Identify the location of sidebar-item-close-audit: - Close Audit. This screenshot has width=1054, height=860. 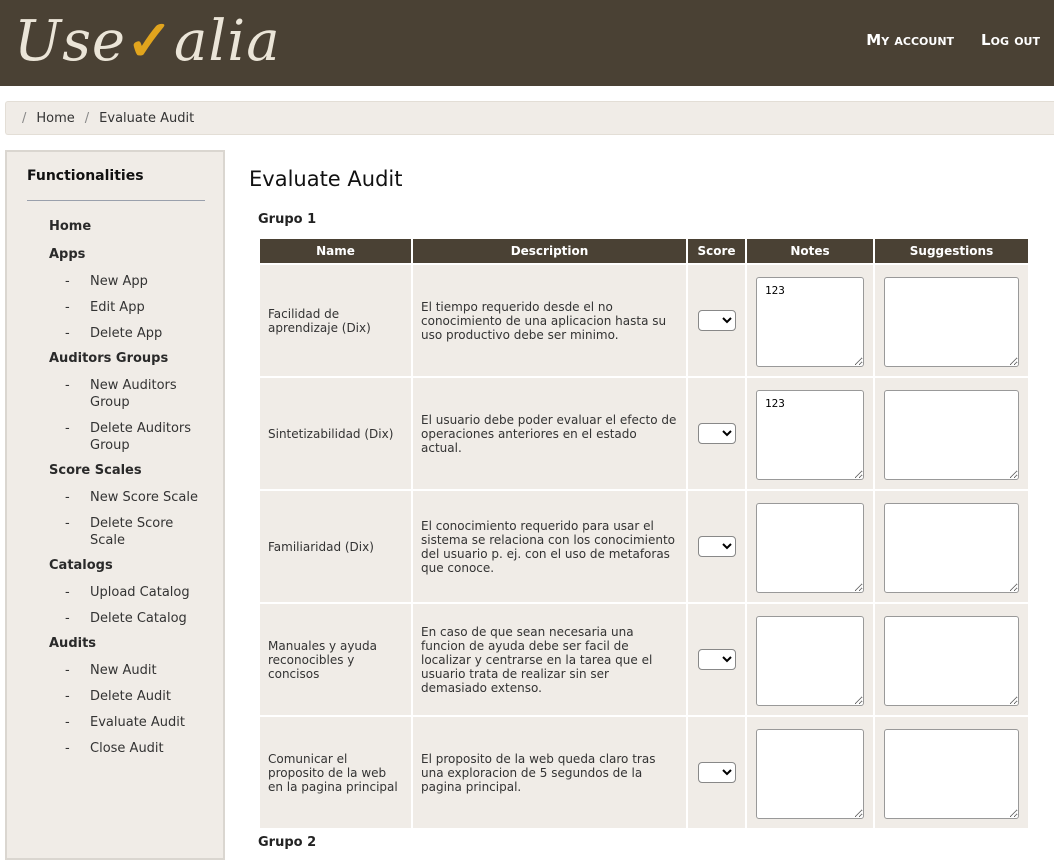
(129, 748).